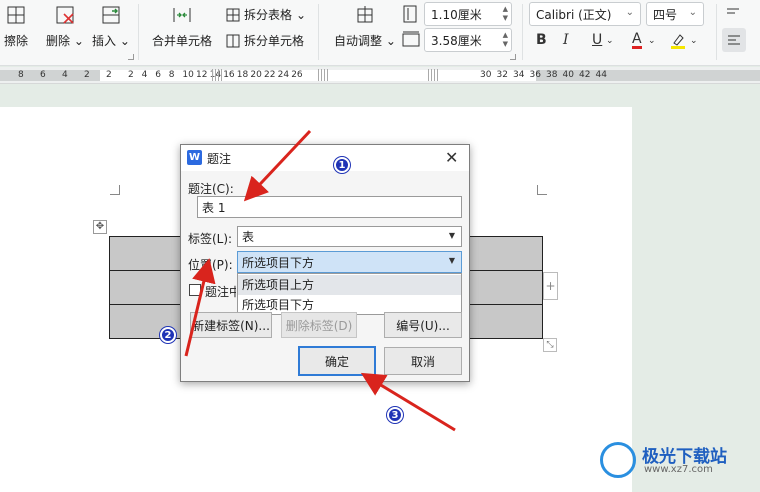 The image size is (760, 492). What do you see at coordinates (597, 40) in the screenshot?
I see `underline-button: U` at bounding box center [597, 40].